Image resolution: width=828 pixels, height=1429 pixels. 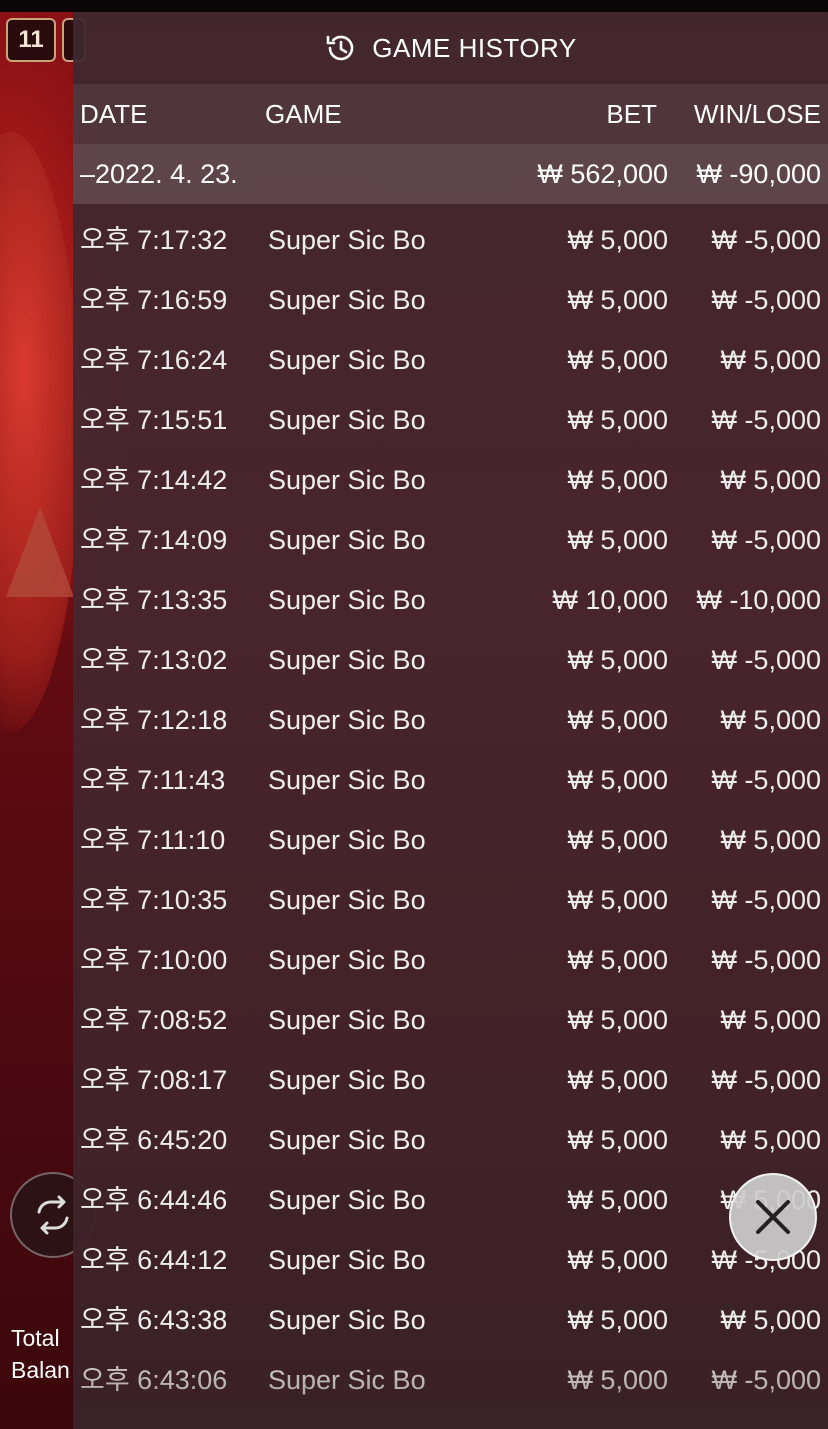 I want to click on history-row: 오후 6:44:46Super Sic Bo₩ 5,000₩ 5,000, so click(x=450, y=1200).